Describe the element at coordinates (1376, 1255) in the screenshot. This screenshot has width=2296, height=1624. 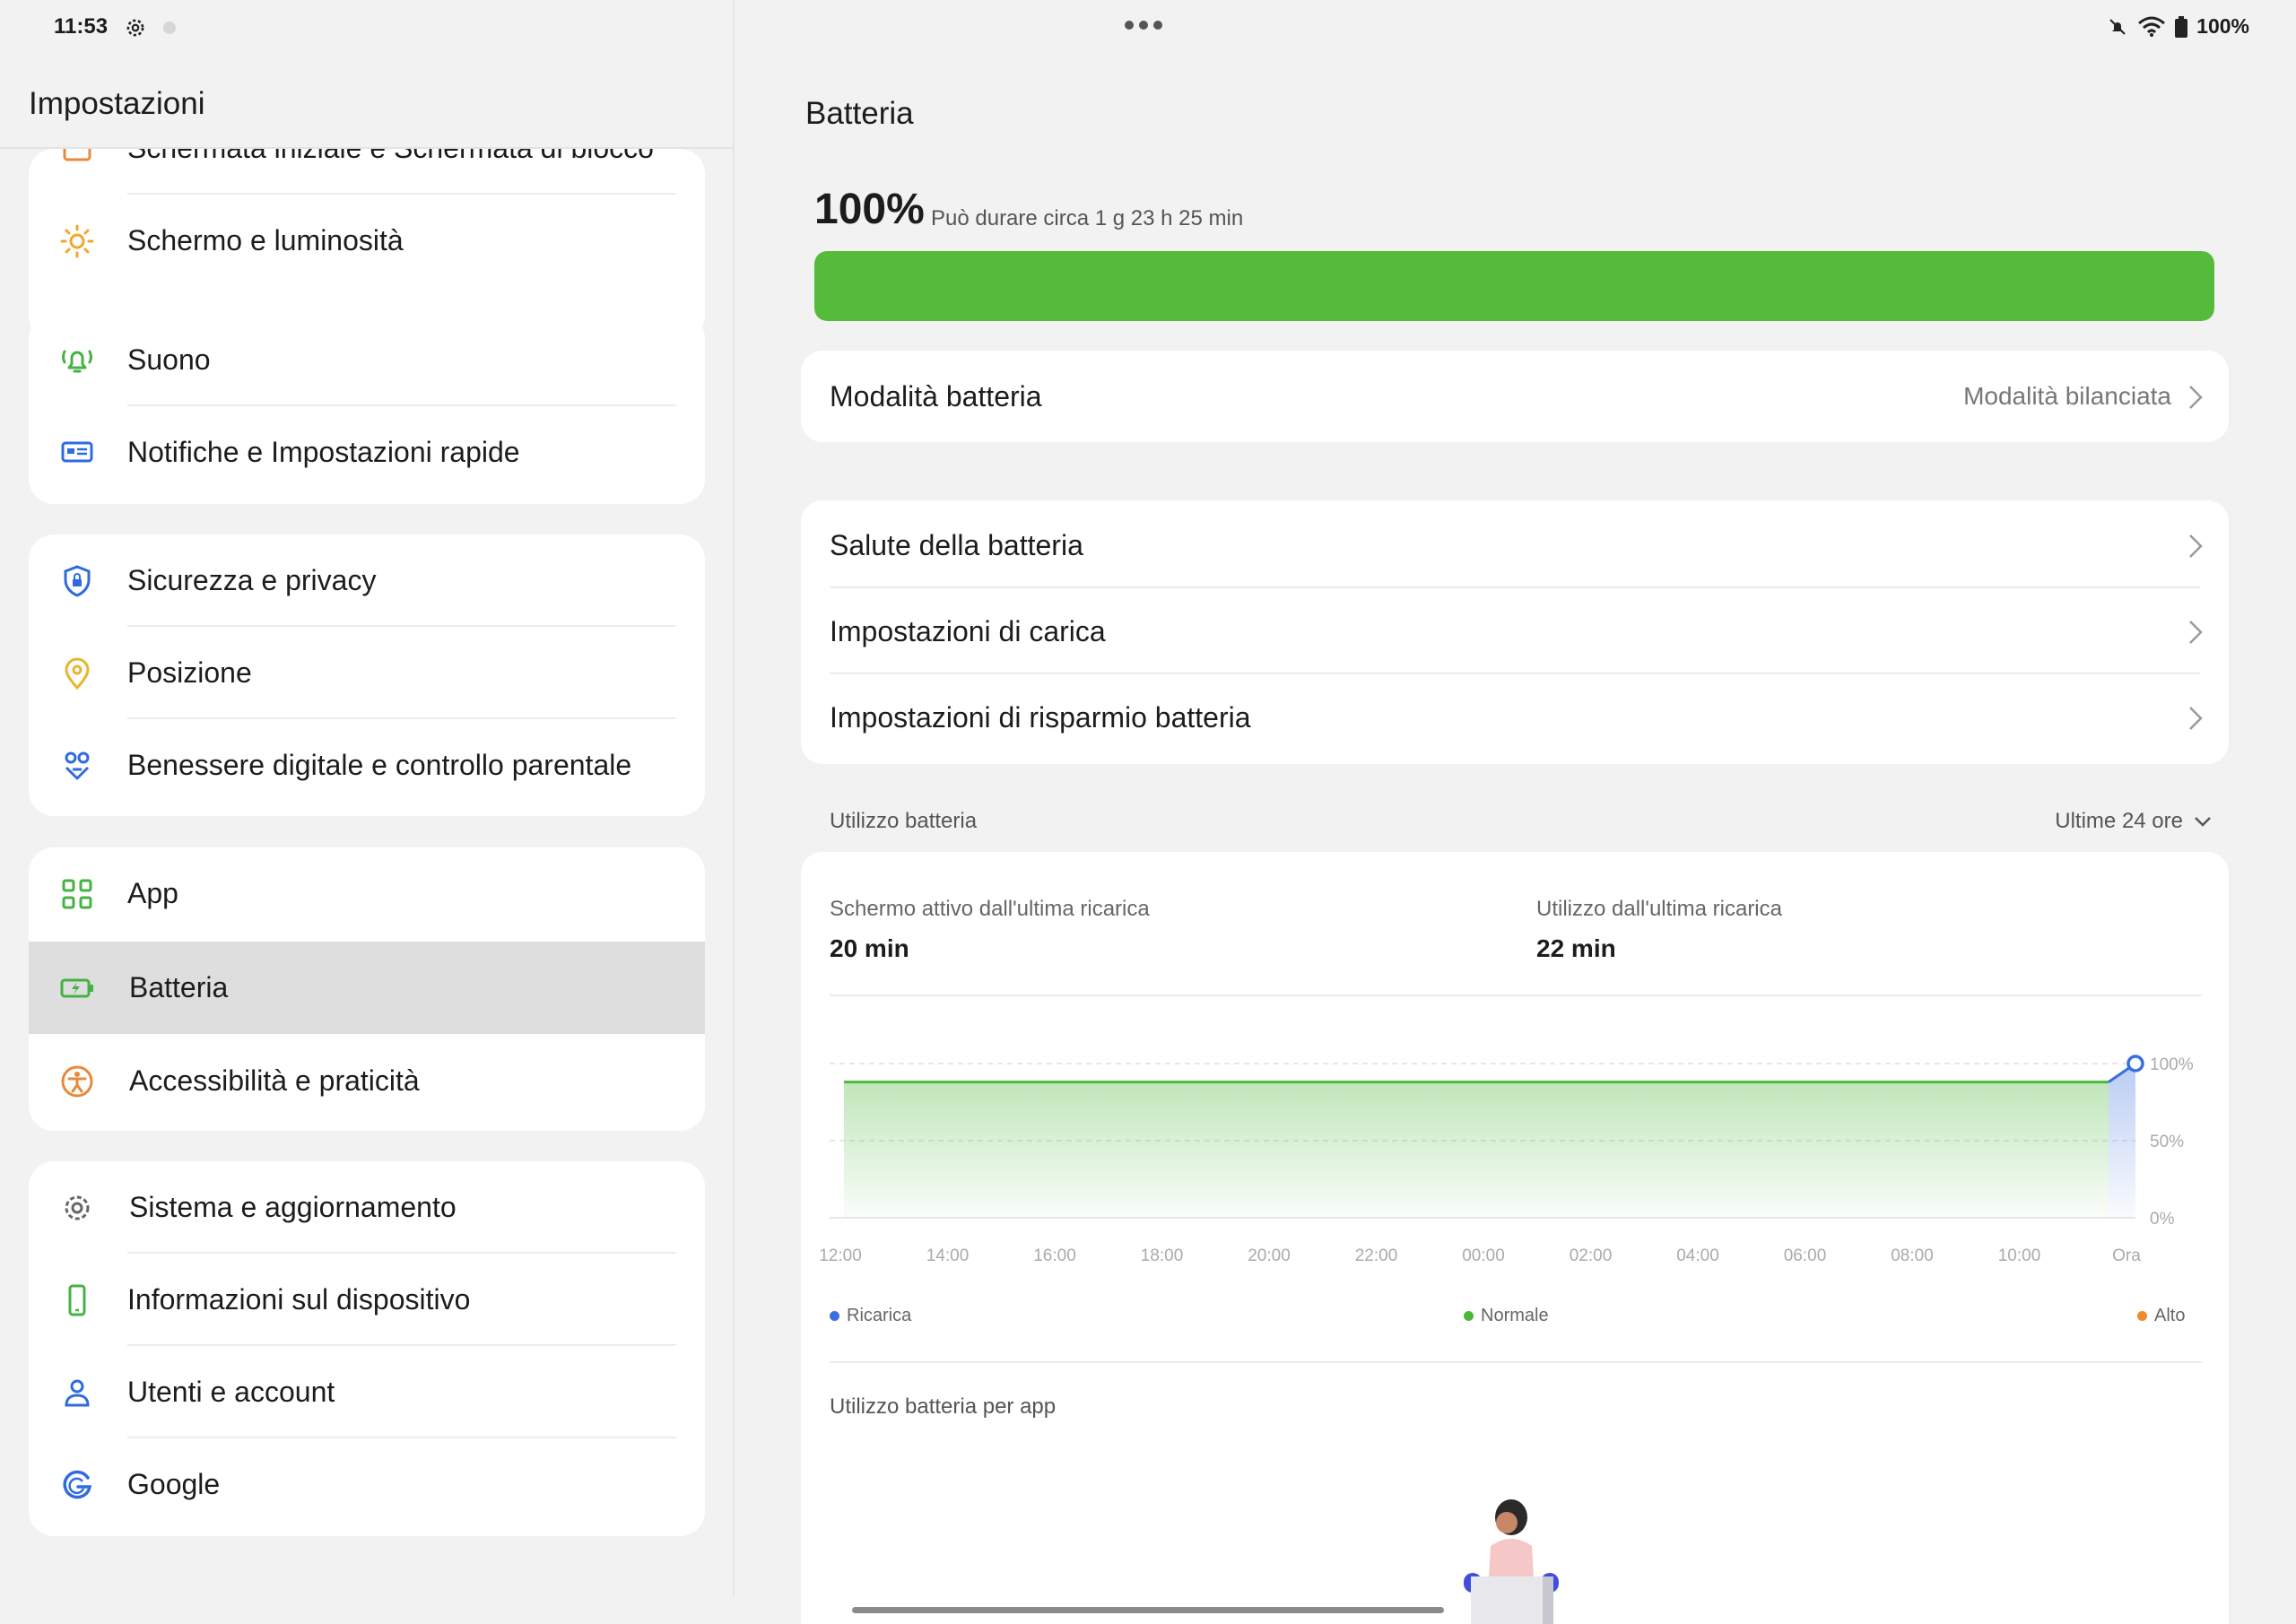
I see `x-tick-label: 22:00` at that location.